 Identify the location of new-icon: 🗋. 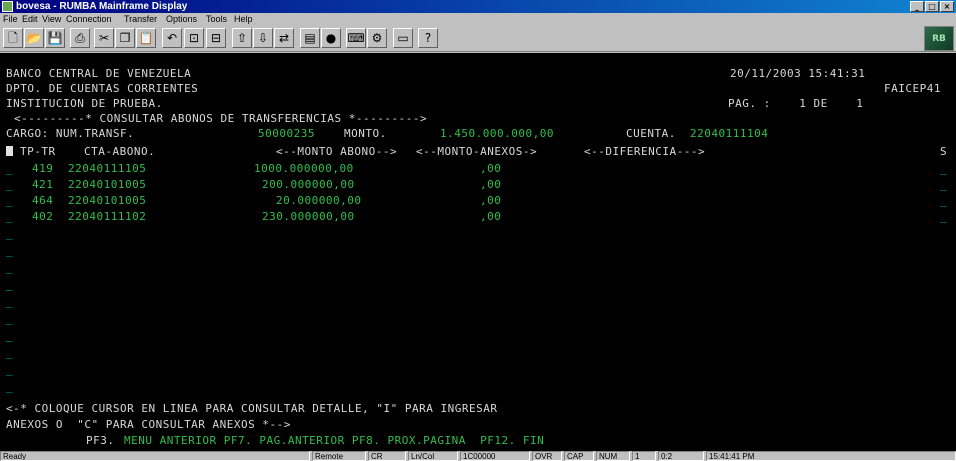
(13, 38).